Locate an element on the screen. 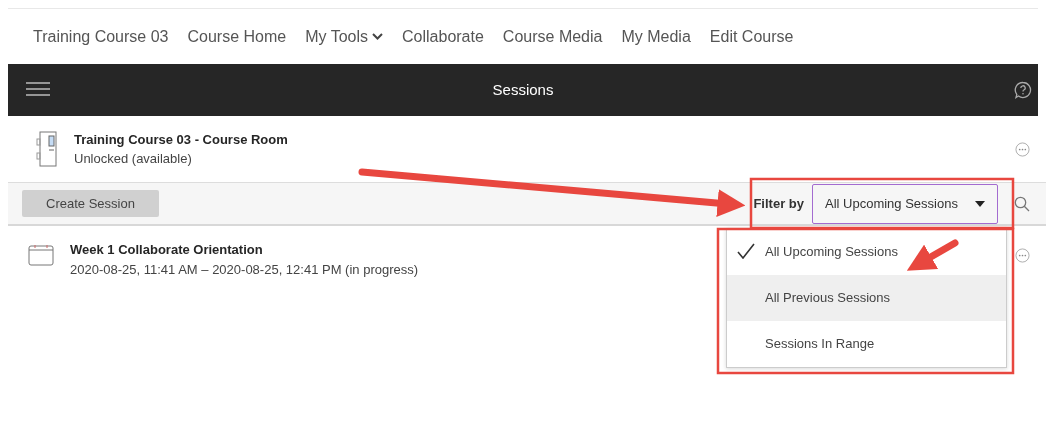 This screenshot has width=1046, height=434. filter-option: All Upcoming Sessions is located at coordinates (866, 252).